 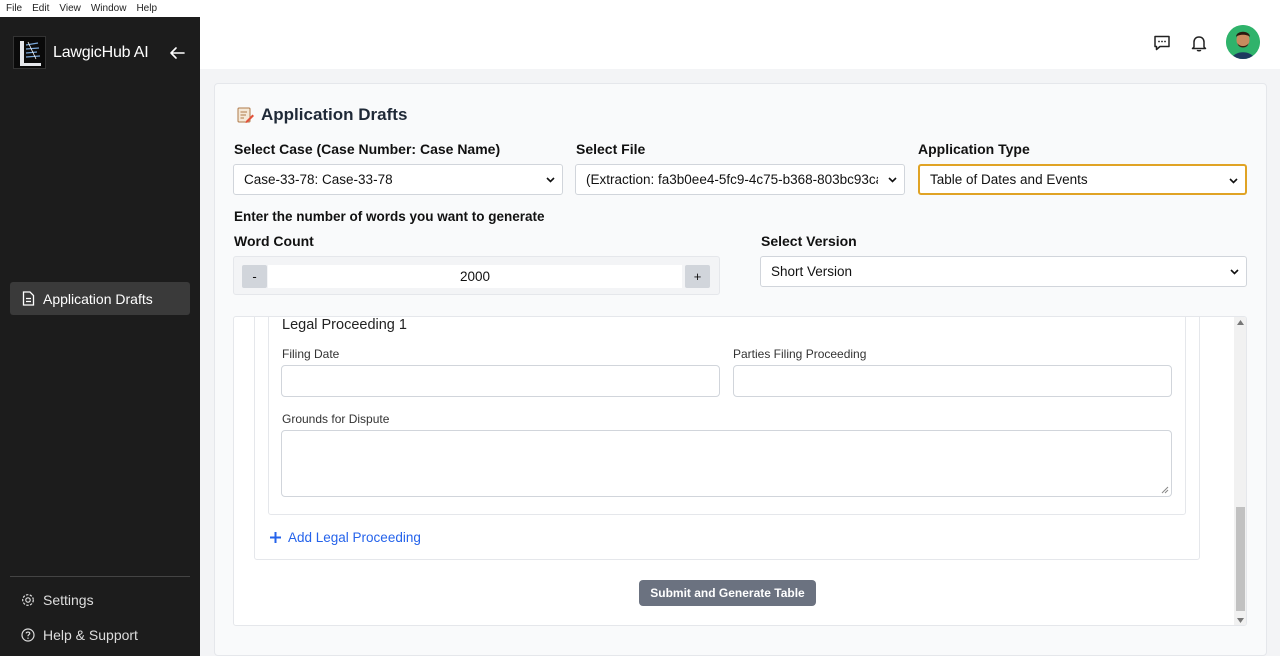 I want to click on decrement-button: -, so click(x=254, y=276).